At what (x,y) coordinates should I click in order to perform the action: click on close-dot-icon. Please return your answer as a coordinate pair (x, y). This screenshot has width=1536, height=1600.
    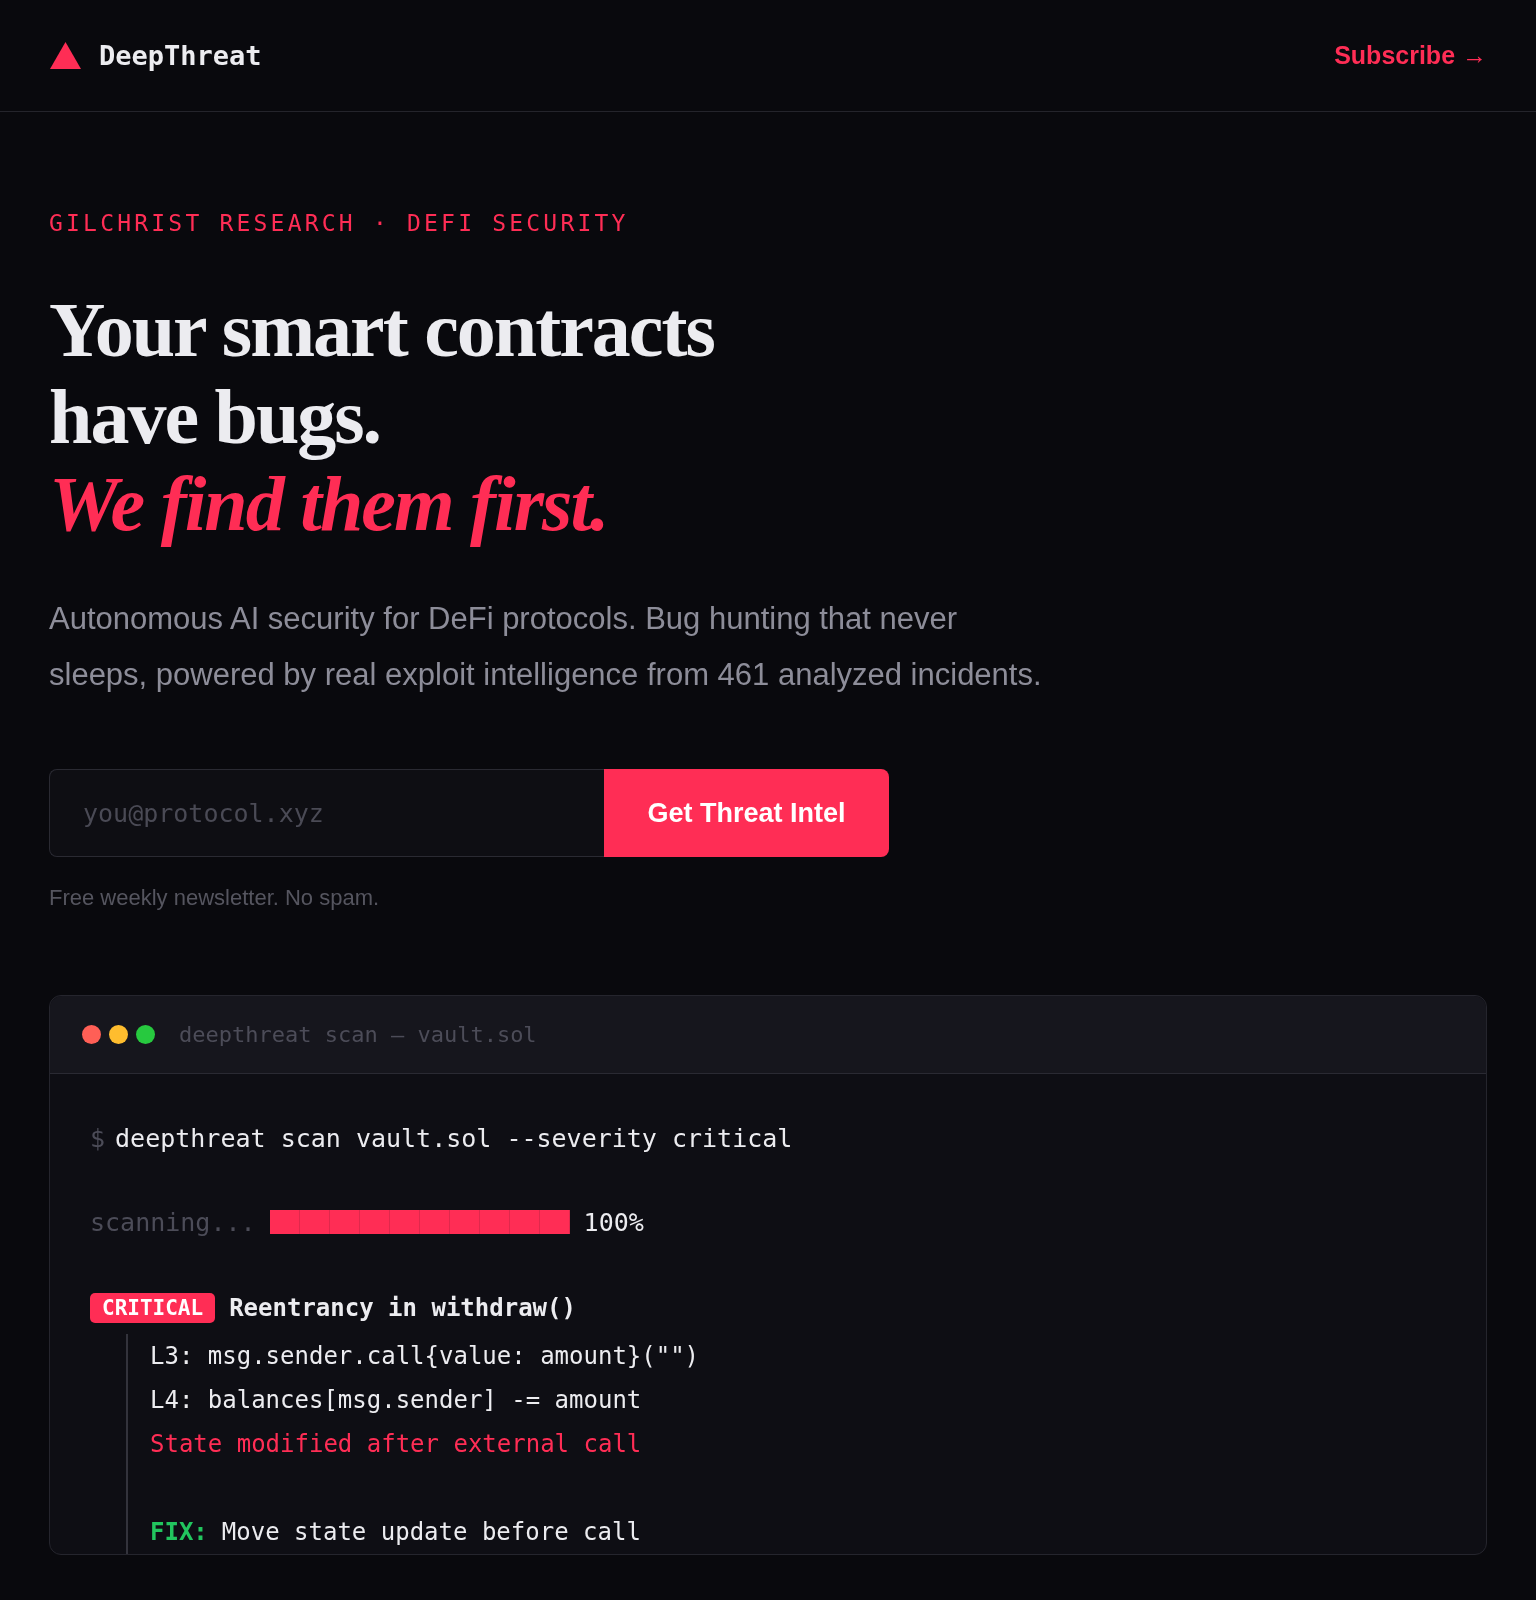
    Looking at the image, I should click on (91, 1034).